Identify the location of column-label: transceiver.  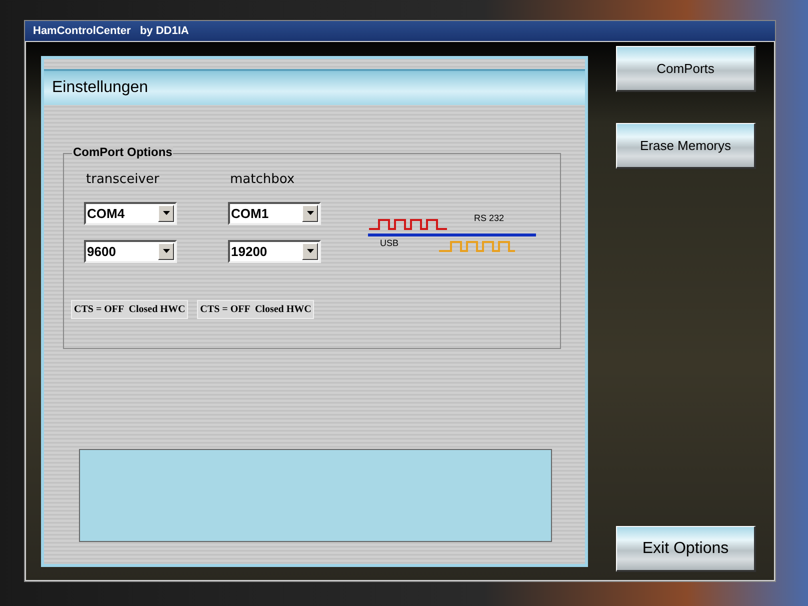
(122, 180).